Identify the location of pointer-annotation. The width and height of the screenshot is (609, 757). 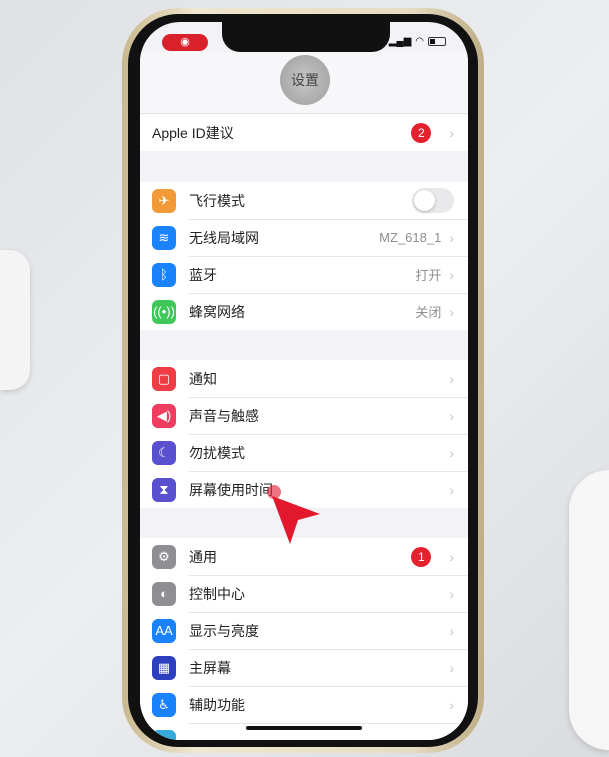
(293, 514).